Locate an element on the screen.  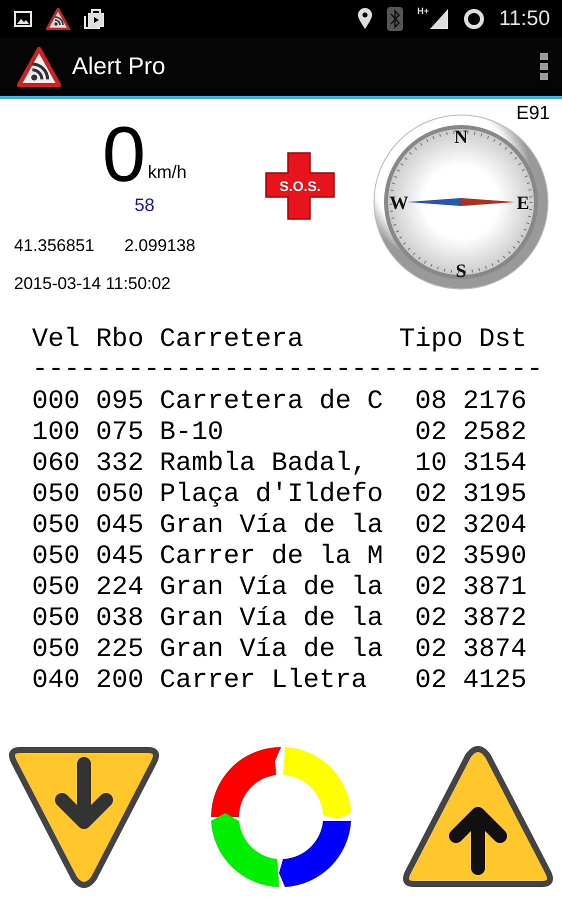
longitude: 2.099138 is located at coordinates (160, 246).